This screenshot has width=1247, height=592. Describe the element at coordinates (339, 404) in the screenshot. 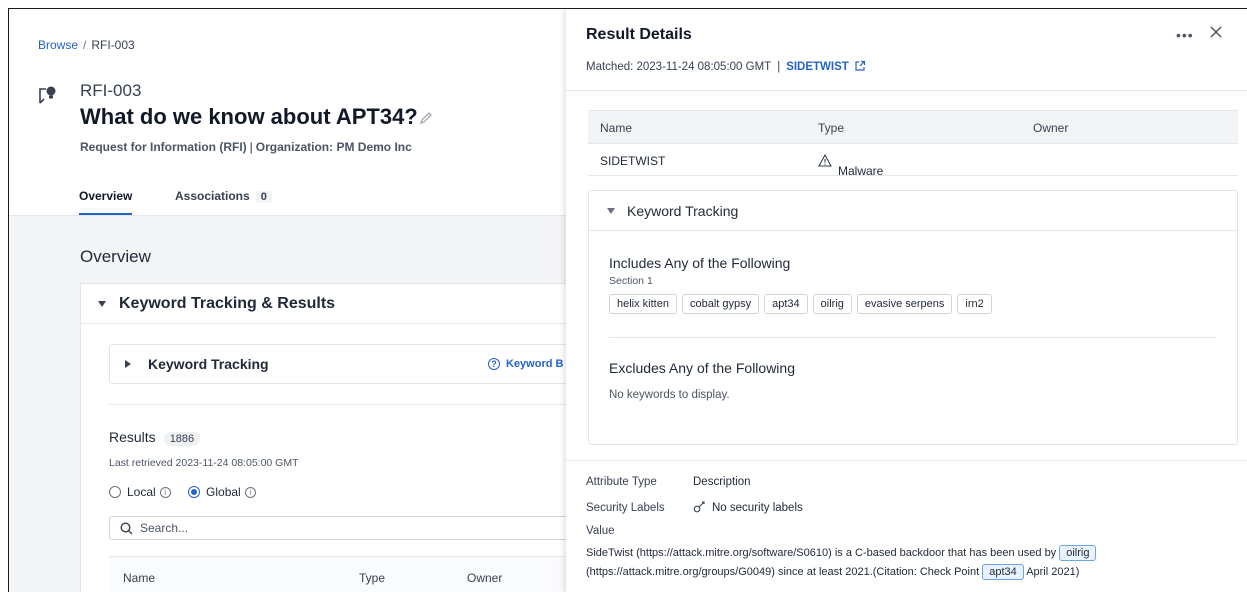

I see `section-divider` at that location.